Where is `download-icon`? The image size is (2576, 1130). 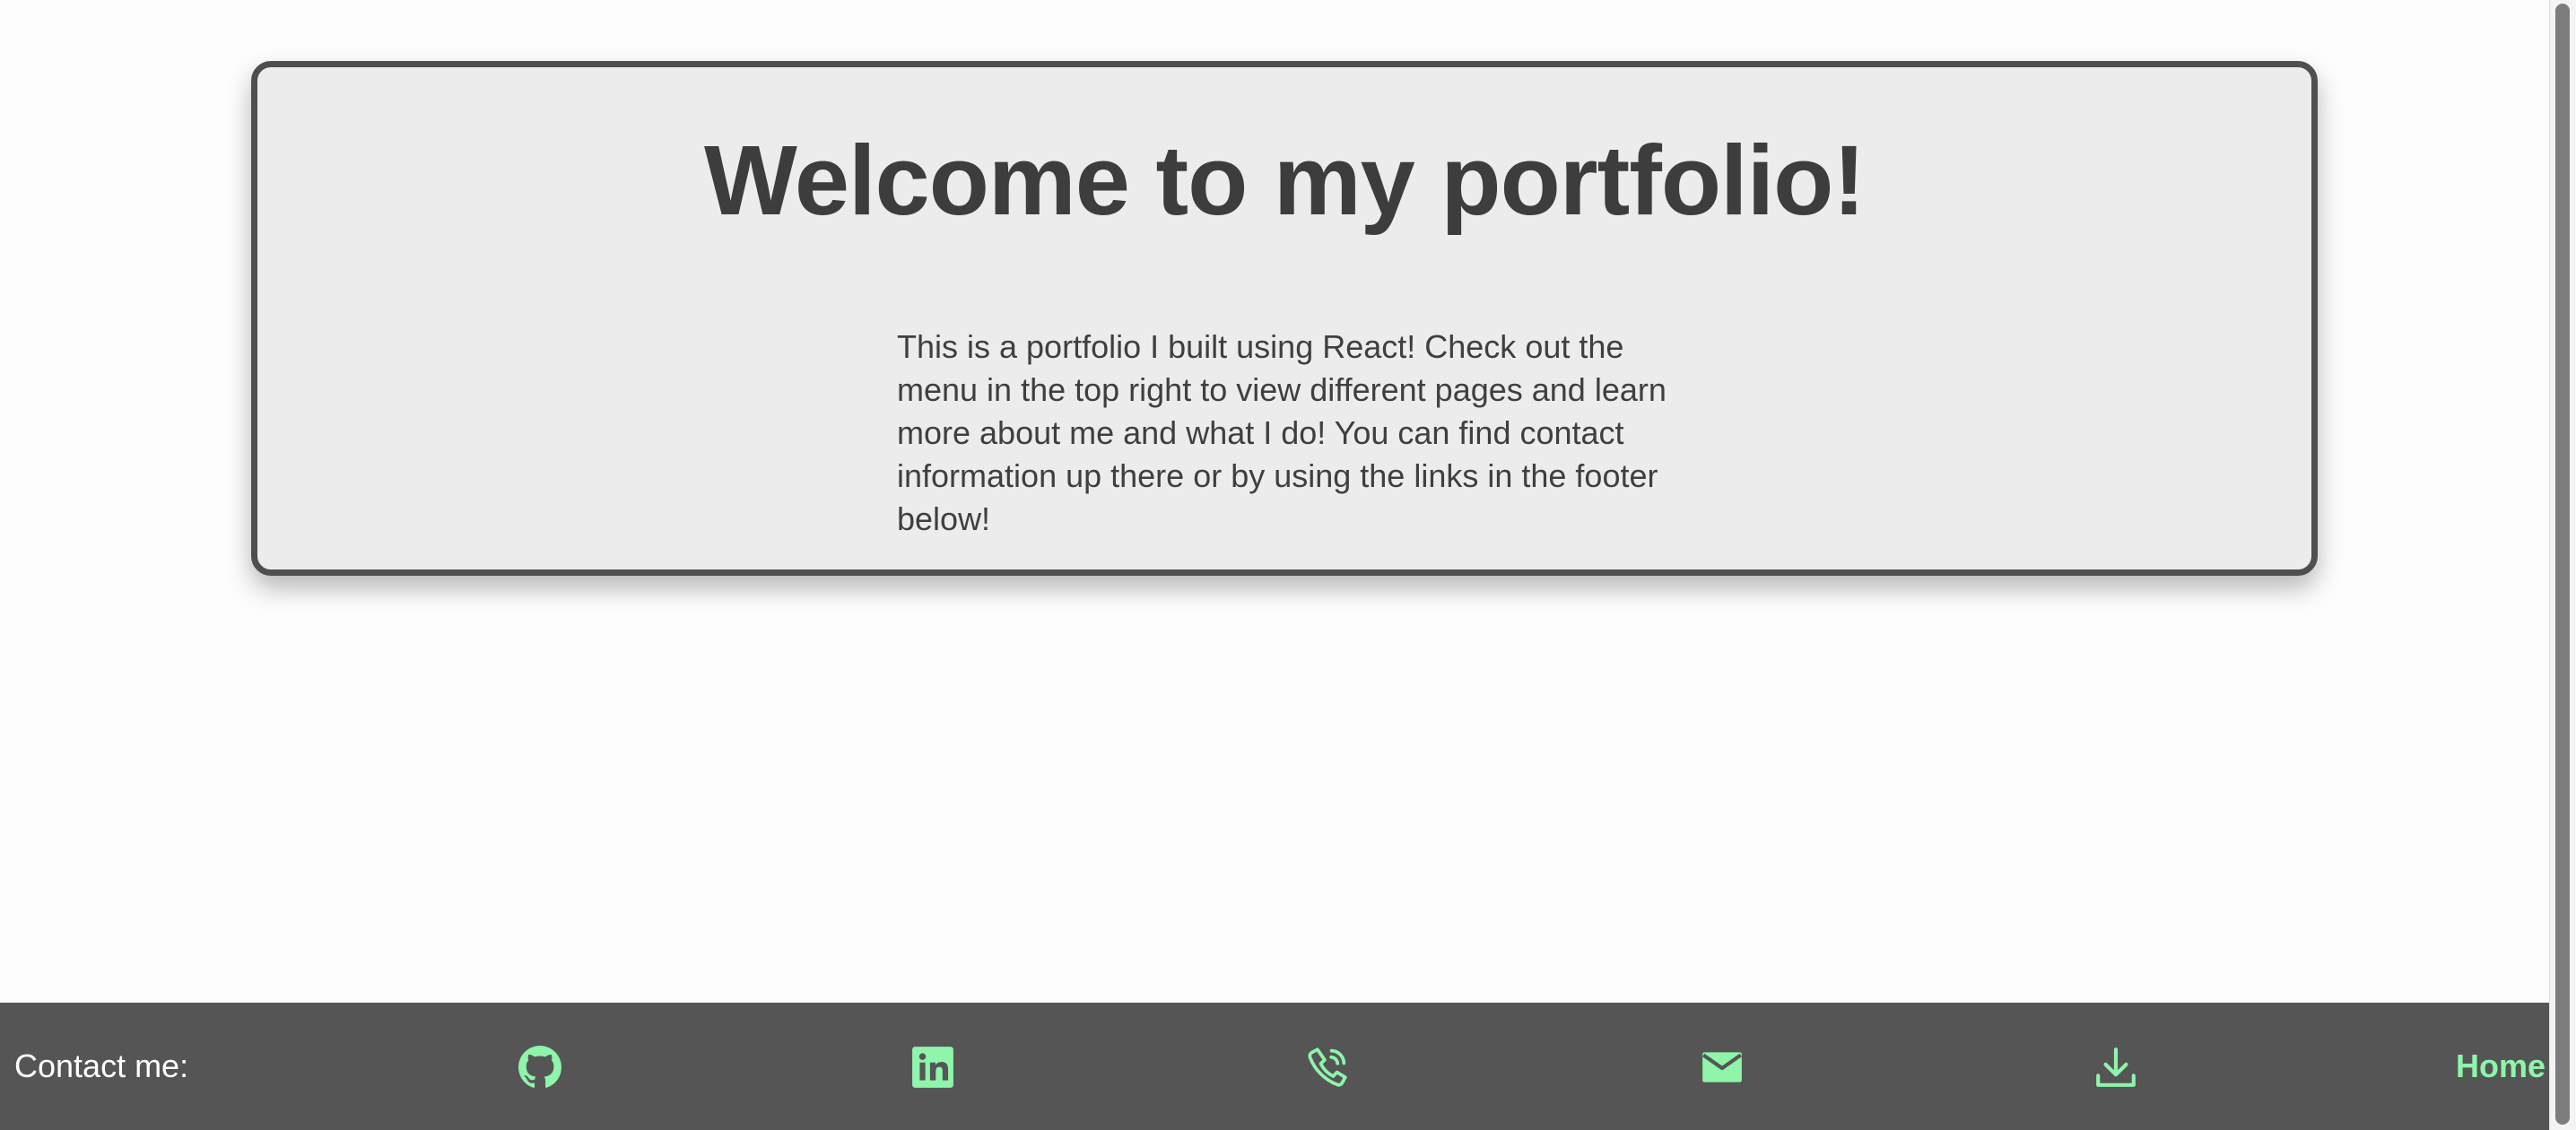
download-icon is located at coordinates (2115, 1067).